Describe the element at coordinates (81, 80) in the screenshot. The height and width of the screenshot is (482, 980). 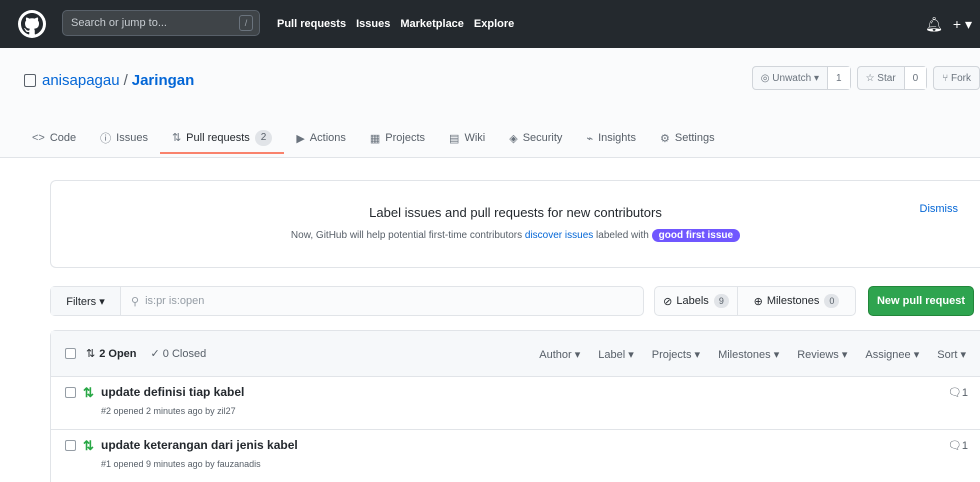
I see `repo-owner-link: anisapagau` at that location.